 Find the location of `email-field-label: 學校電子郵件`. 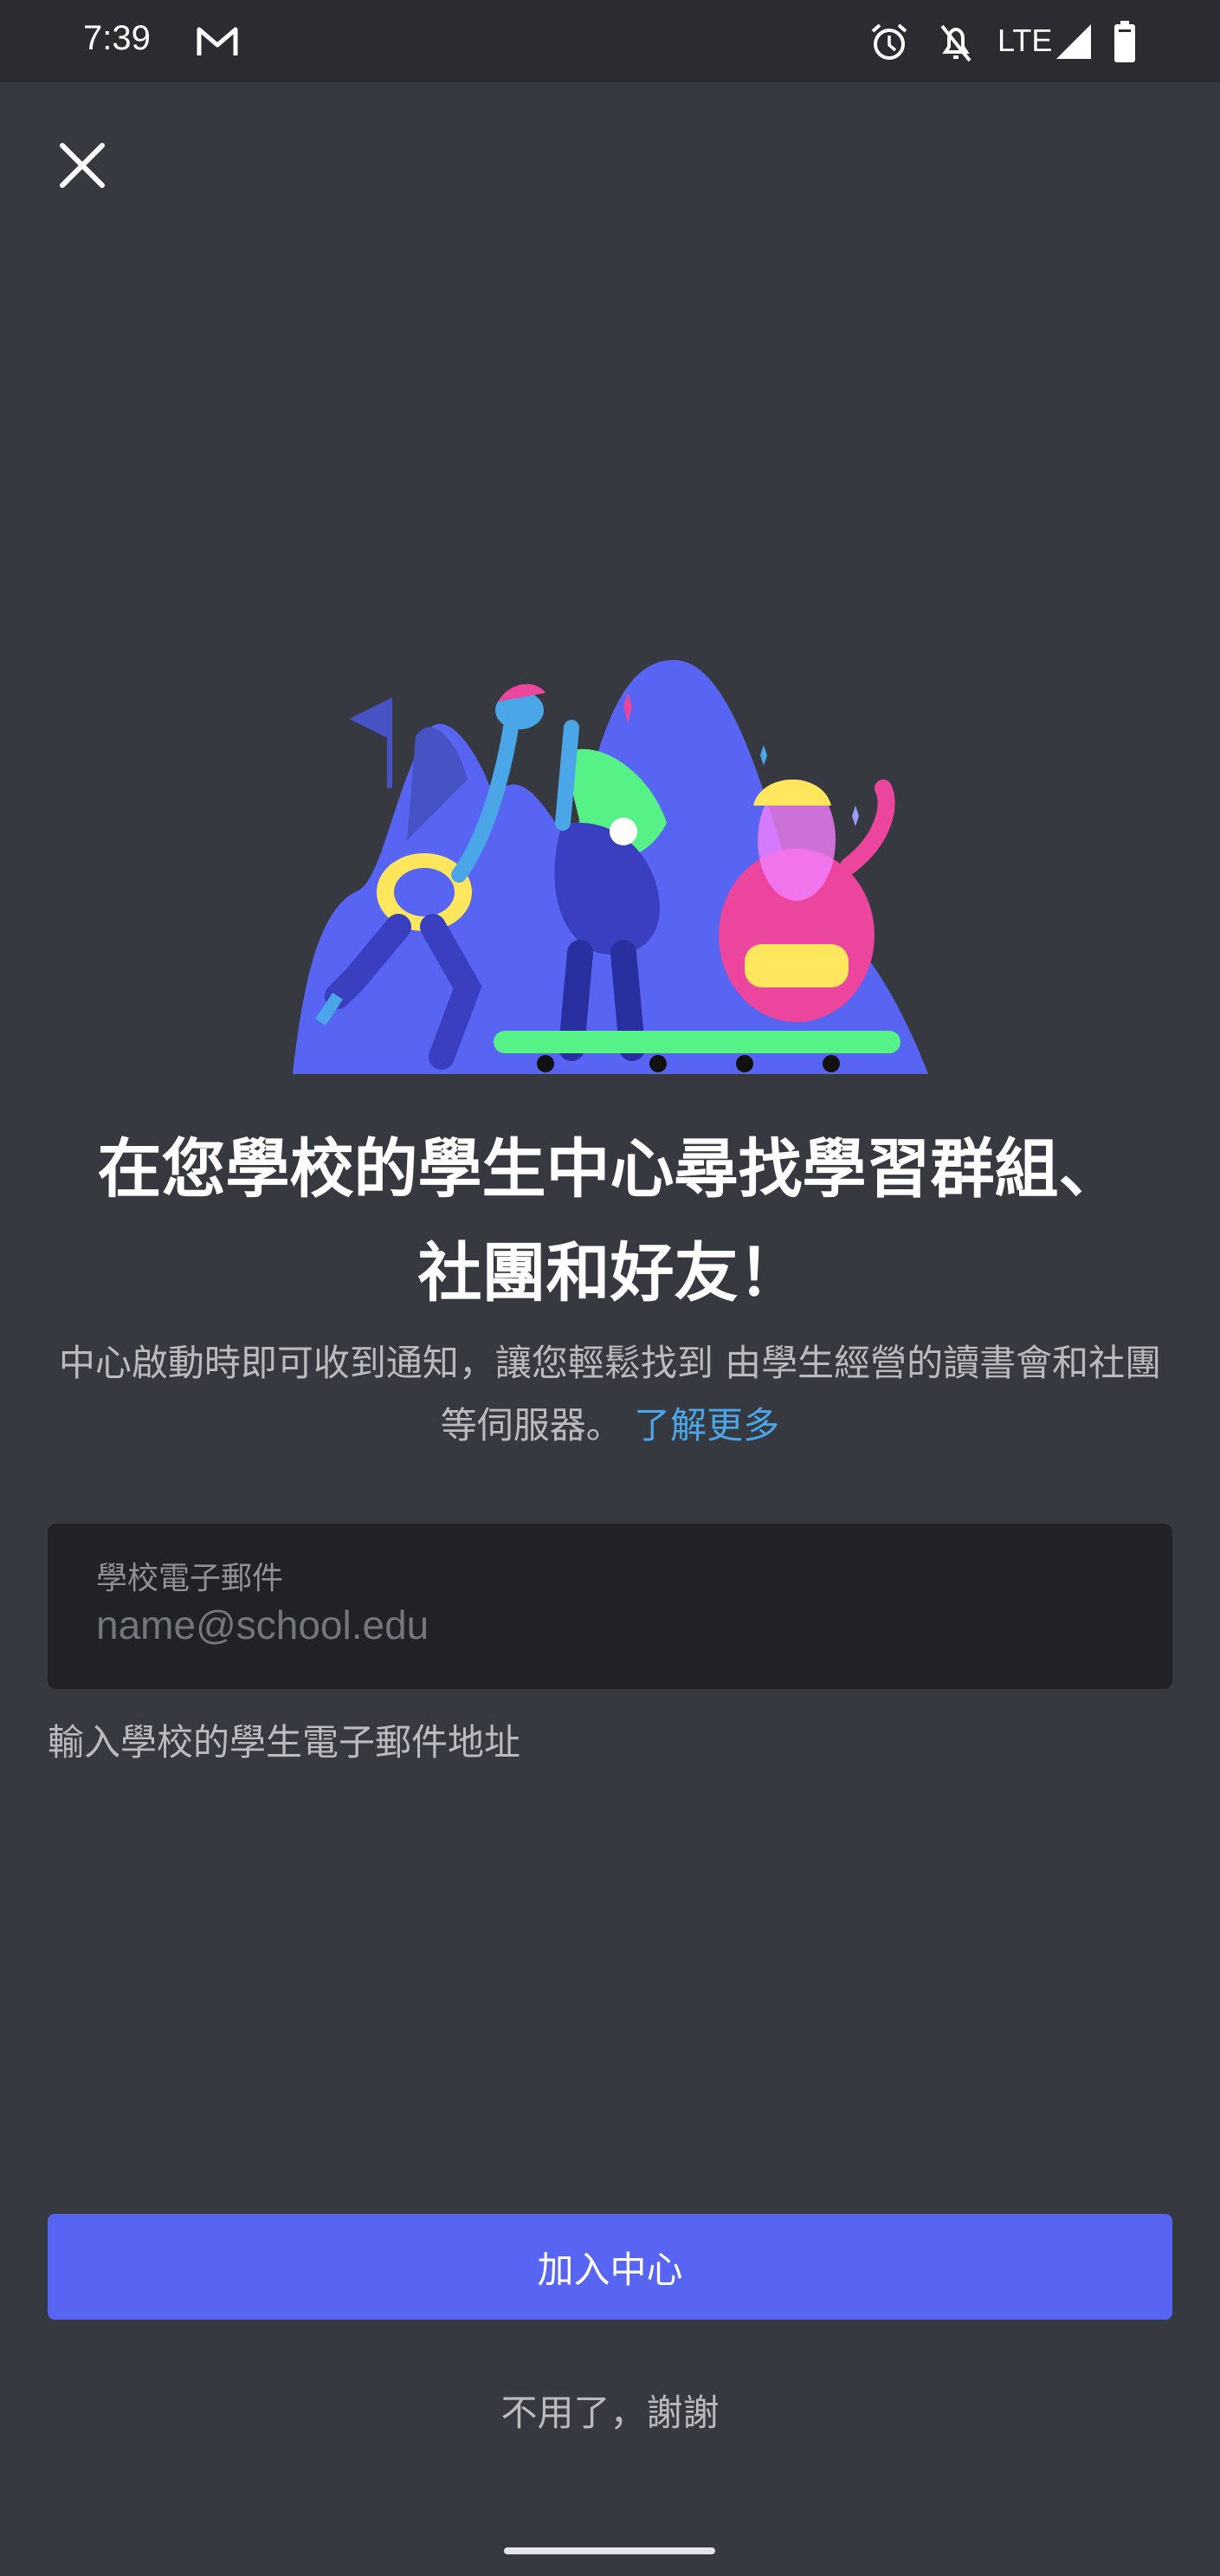

email-field-label: 學校電子郵件 is located at coordinates (190, 1578).